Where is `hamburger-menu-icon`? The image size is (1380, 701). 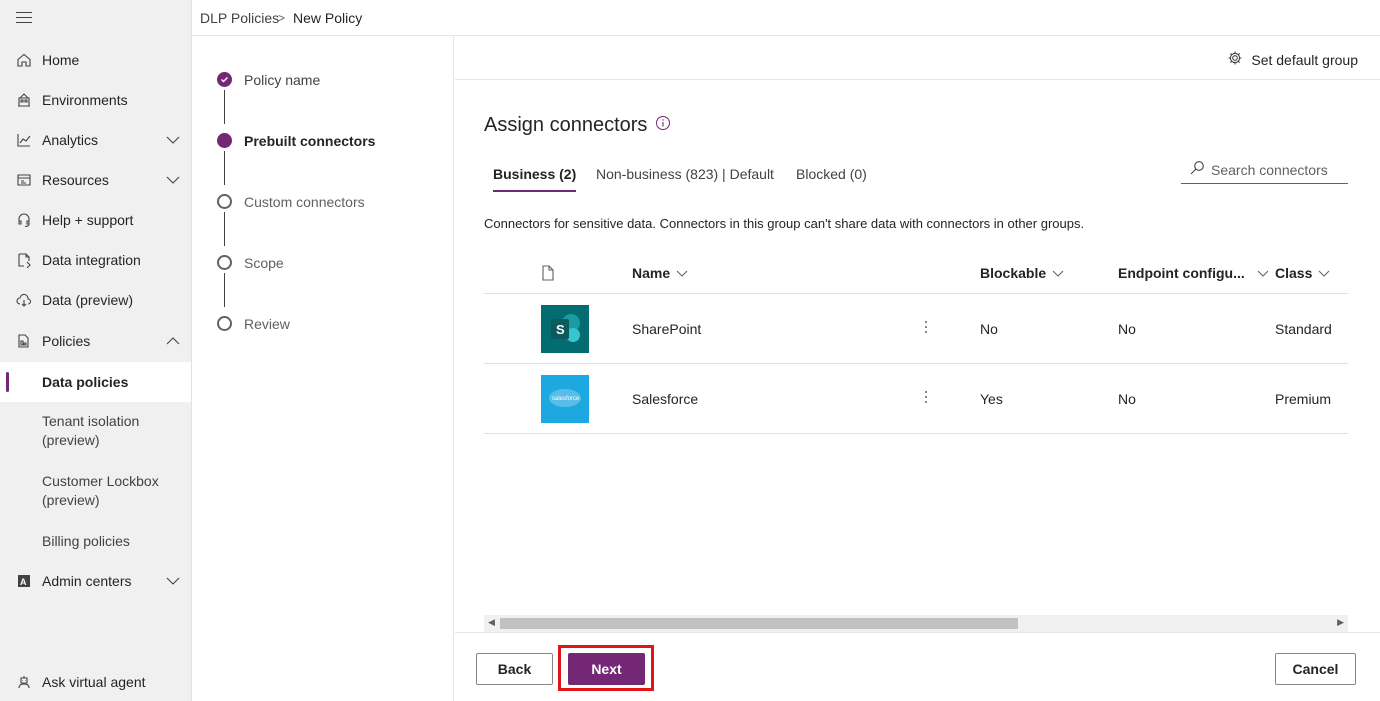
hamburger-menu-icon is located at coordinates (24, 20).